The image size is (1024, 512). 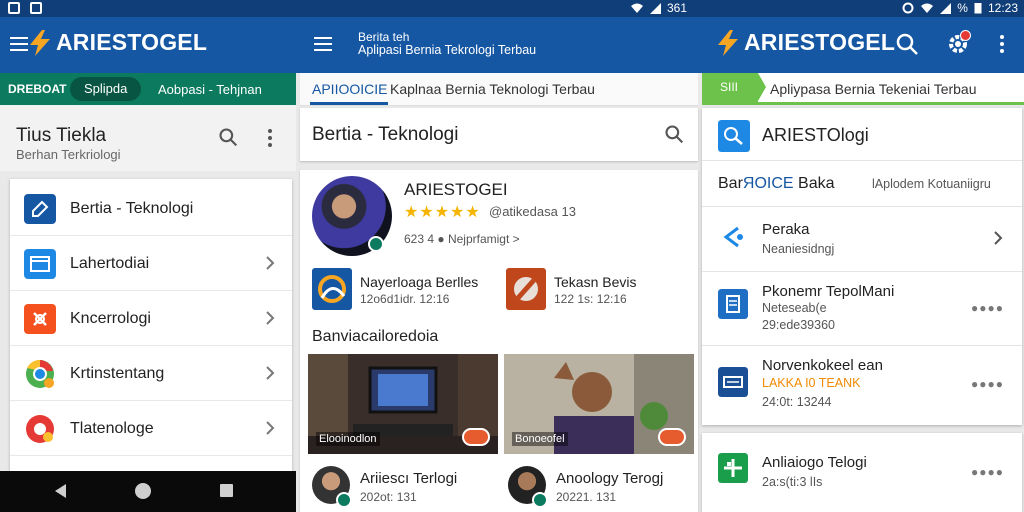 I want to click on menu-item-tlatenologe: Tlatenologe, so click(x=151, y=428).